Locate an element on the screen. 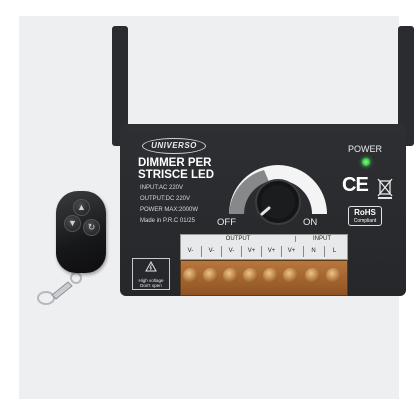 This screenshot has width=417, height=415. terminal-block: OUTPUT INPUT V- V- V- V+ V+ V+ N L is located at coordinates (264, 265).